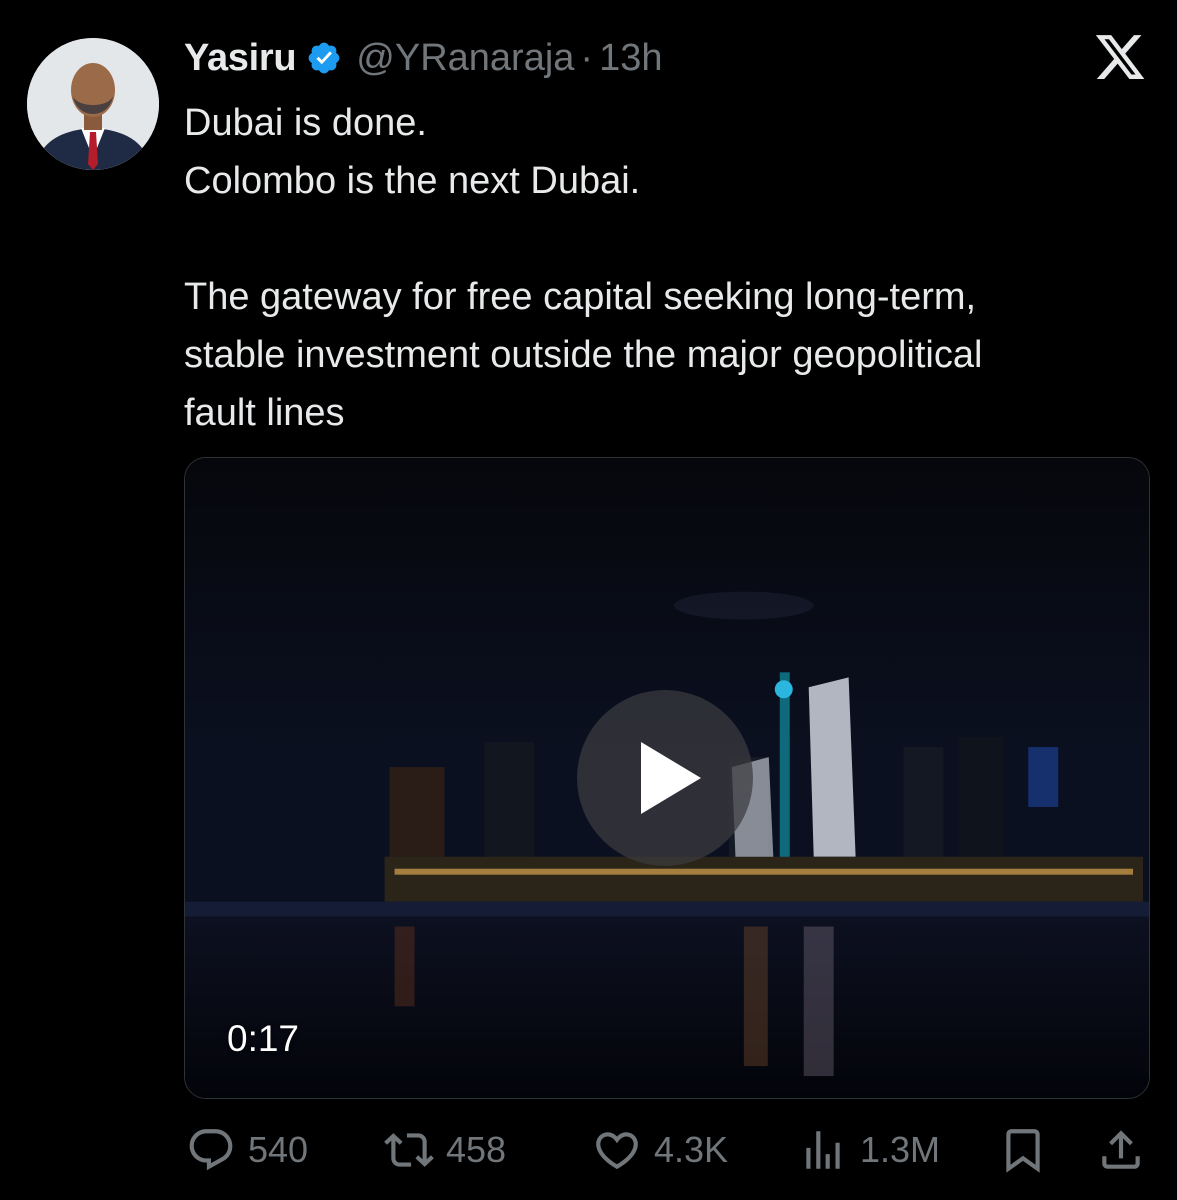 This screenshot has width=1177, height=1200. Describe the element at coordinates (900, 1149) in the screenshot. I see `views-count: 1.3M` at that location.